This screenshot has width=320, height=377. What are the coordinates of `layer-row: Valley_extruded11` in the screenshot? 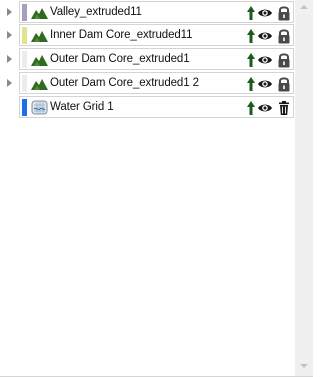 It's located at (147, 12).